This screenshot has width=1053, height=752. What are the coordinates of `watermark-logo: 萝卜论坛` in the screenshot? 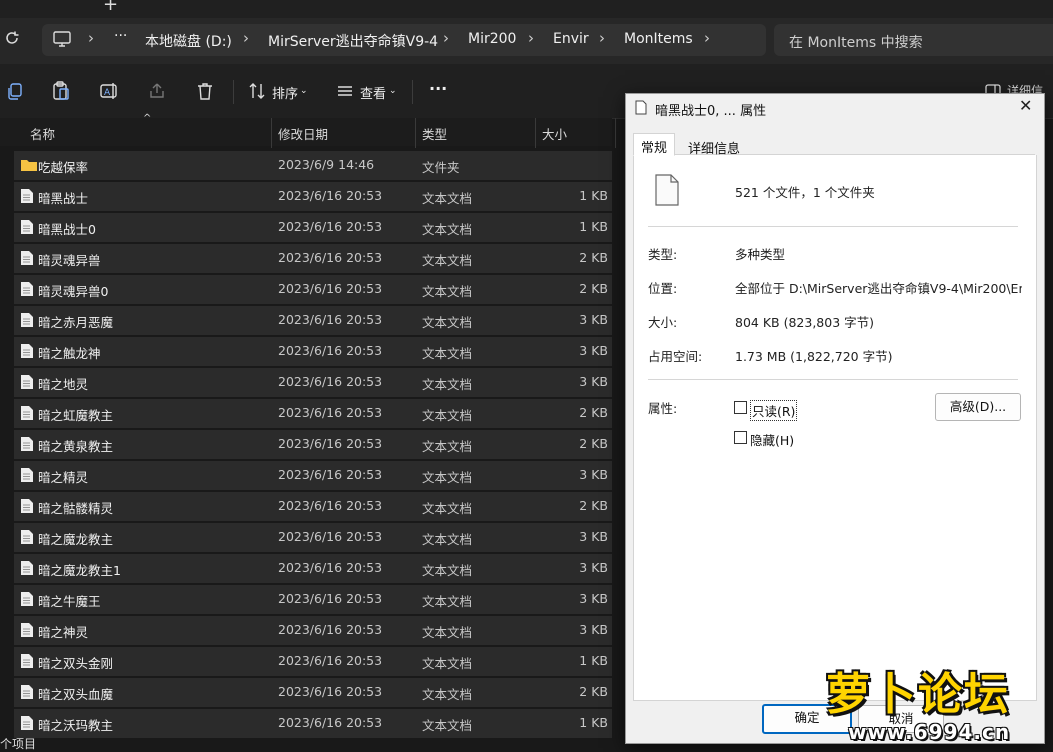 It's located at (918, 694).